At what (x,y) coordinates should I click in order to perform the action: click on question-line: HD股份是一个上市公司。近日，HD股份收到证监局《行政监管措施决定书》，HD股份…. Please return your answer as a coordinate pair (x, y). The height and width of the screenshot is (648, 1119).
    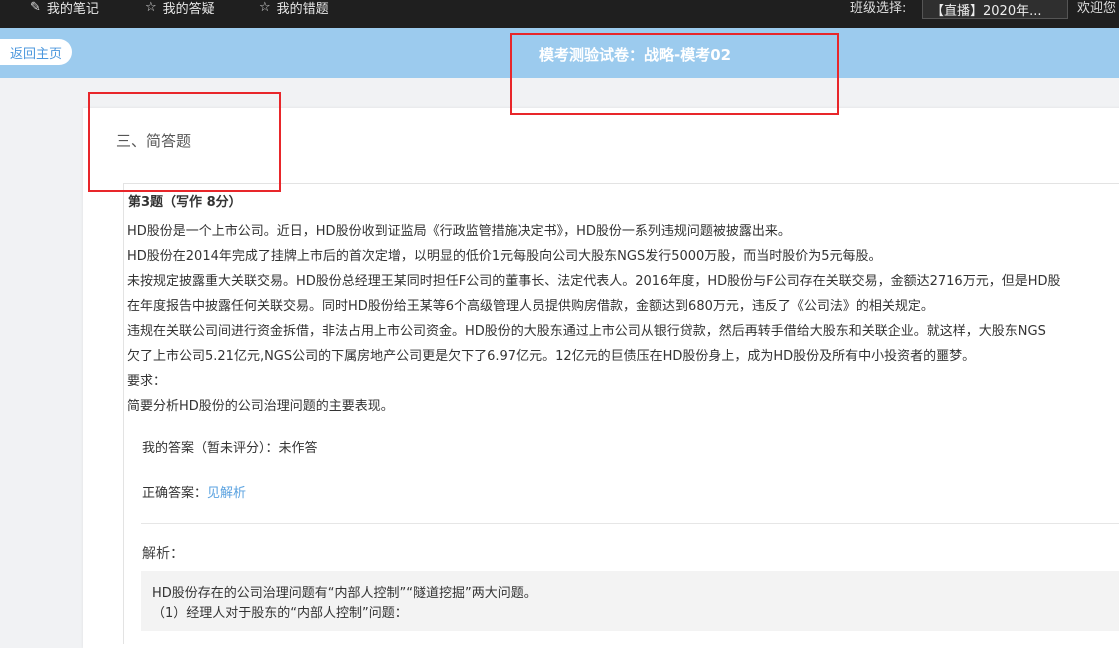
    Looking at the image, I should click on (459, 231).